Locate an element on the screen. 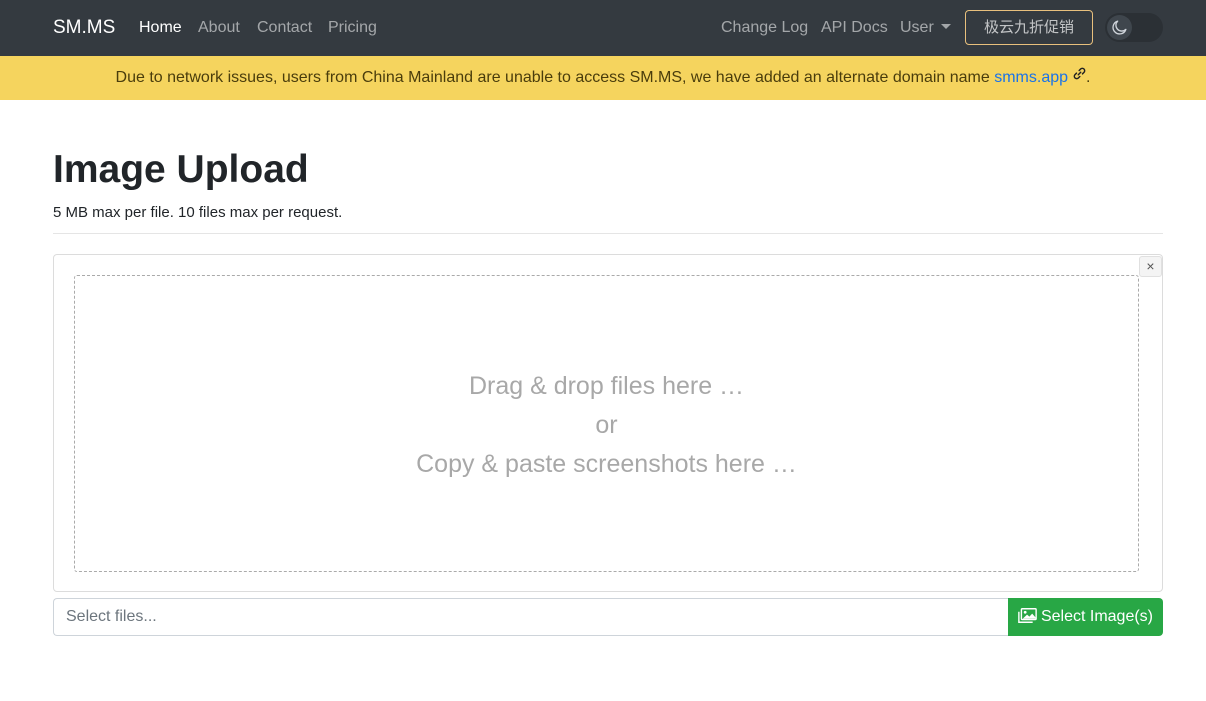 Image resolution: width=1206 pixels, height=701 pixels. user-menu-dropdown: User is located at coordinates (925, 28).